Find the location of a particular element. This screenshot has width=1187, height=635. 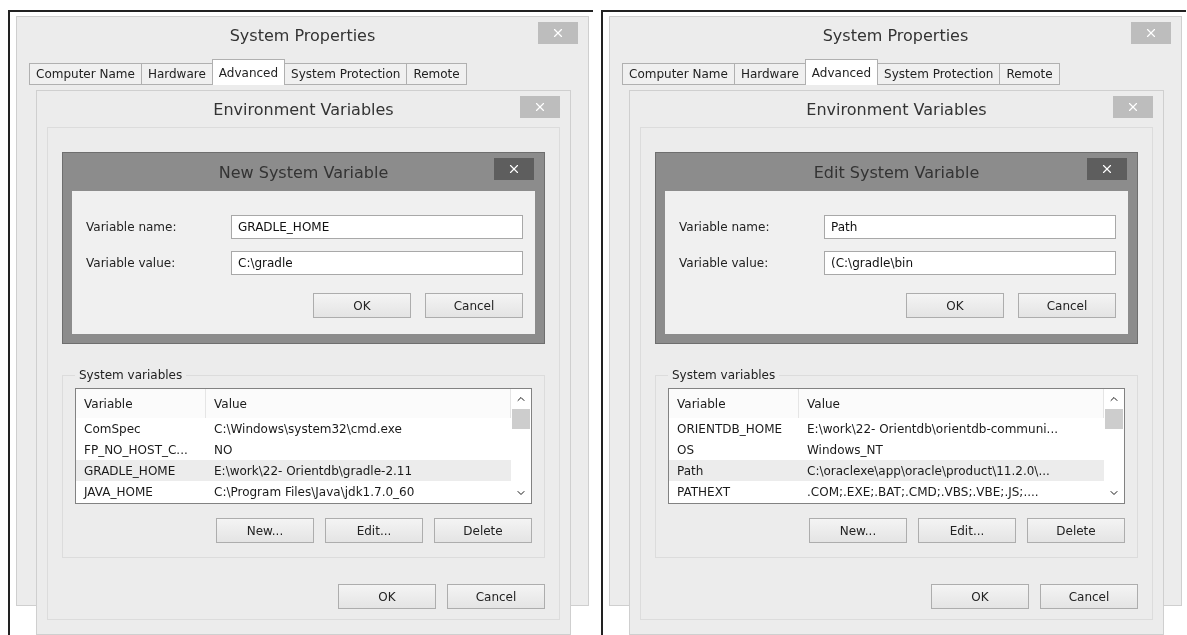

input-field: GRADLE_HOME is located at coordinates (377, 227).